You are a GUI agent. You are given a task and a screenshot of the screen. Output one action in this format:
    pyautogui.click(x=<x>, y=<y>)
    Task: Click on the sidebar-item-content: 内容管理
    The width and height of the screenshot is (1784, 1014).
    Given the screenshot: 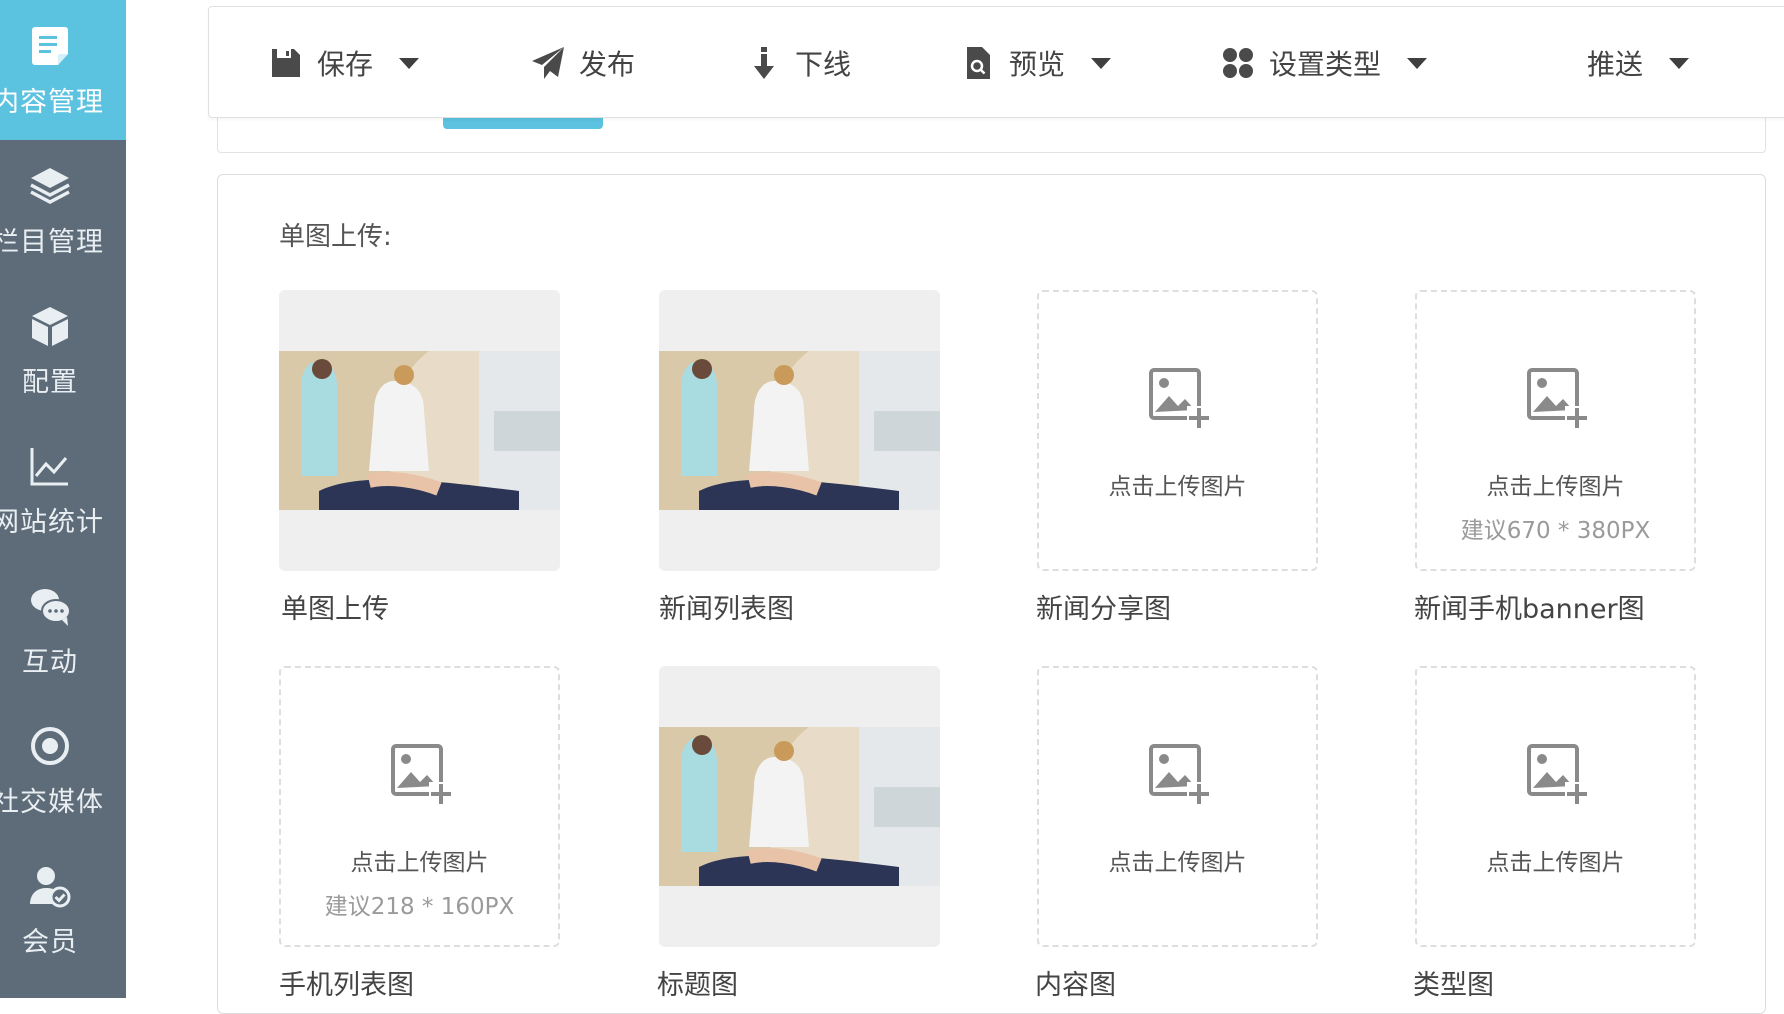 What is the action you would take?
    pyautogui.click(x=63, y=70)
    